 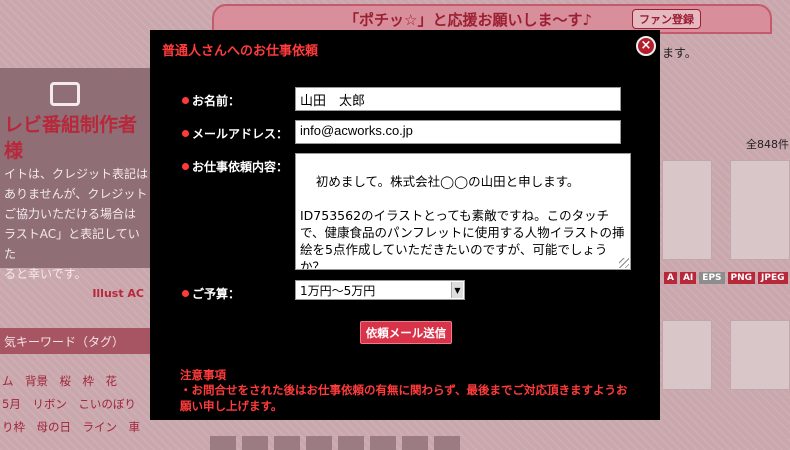 I want to click on tag-line: 5月 リボン こいのぼり, so click(x=81, y=404).